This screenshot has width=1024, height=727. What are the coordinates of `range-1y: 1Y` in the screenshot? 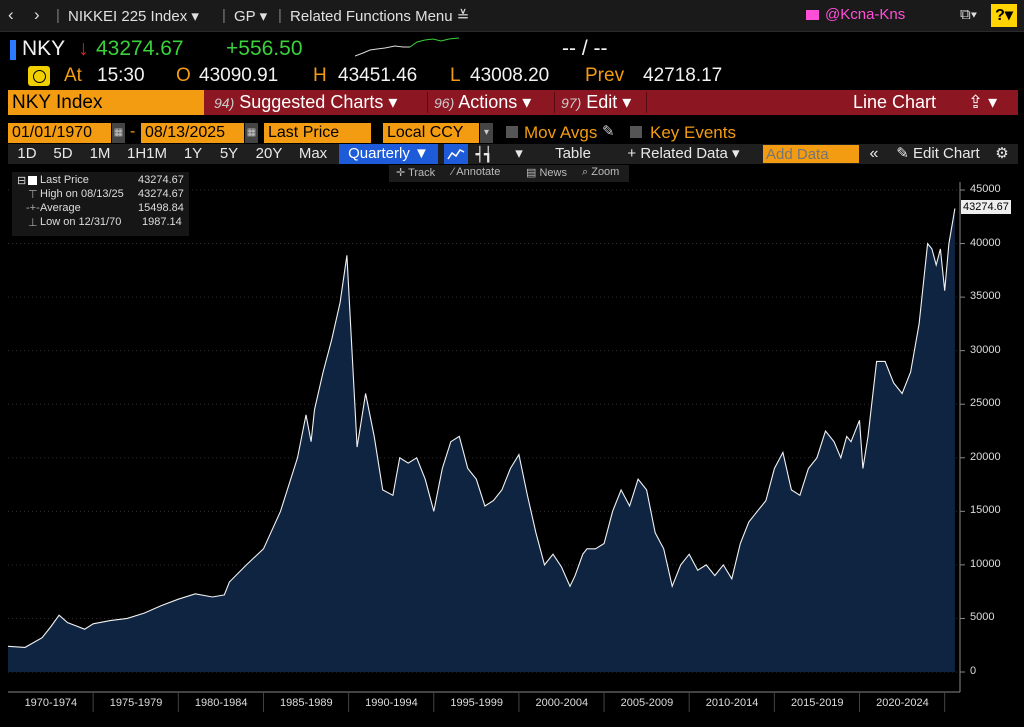 It's located at (193, 154).